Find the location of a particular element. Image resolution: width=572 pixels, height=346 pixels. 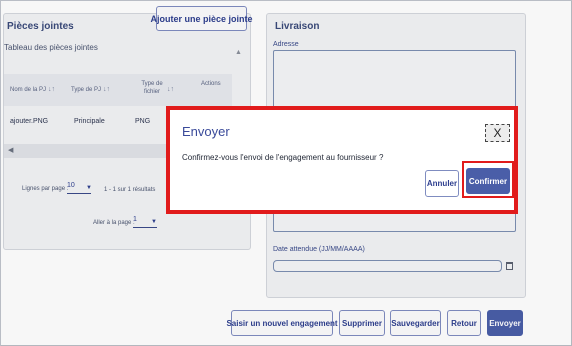

dialog-title: Envoyer is located at coordinates (206, 131).